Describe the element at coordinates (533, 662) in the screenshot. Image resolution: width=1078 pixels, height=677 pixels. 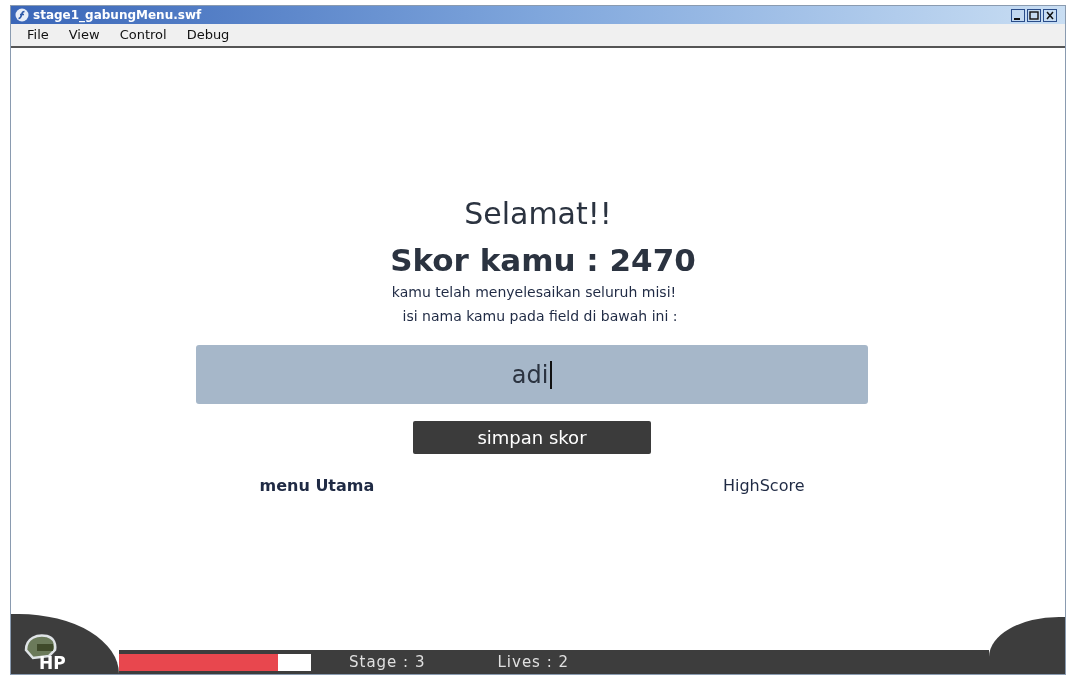
I see `lives-label: Lives : 2` at that location.